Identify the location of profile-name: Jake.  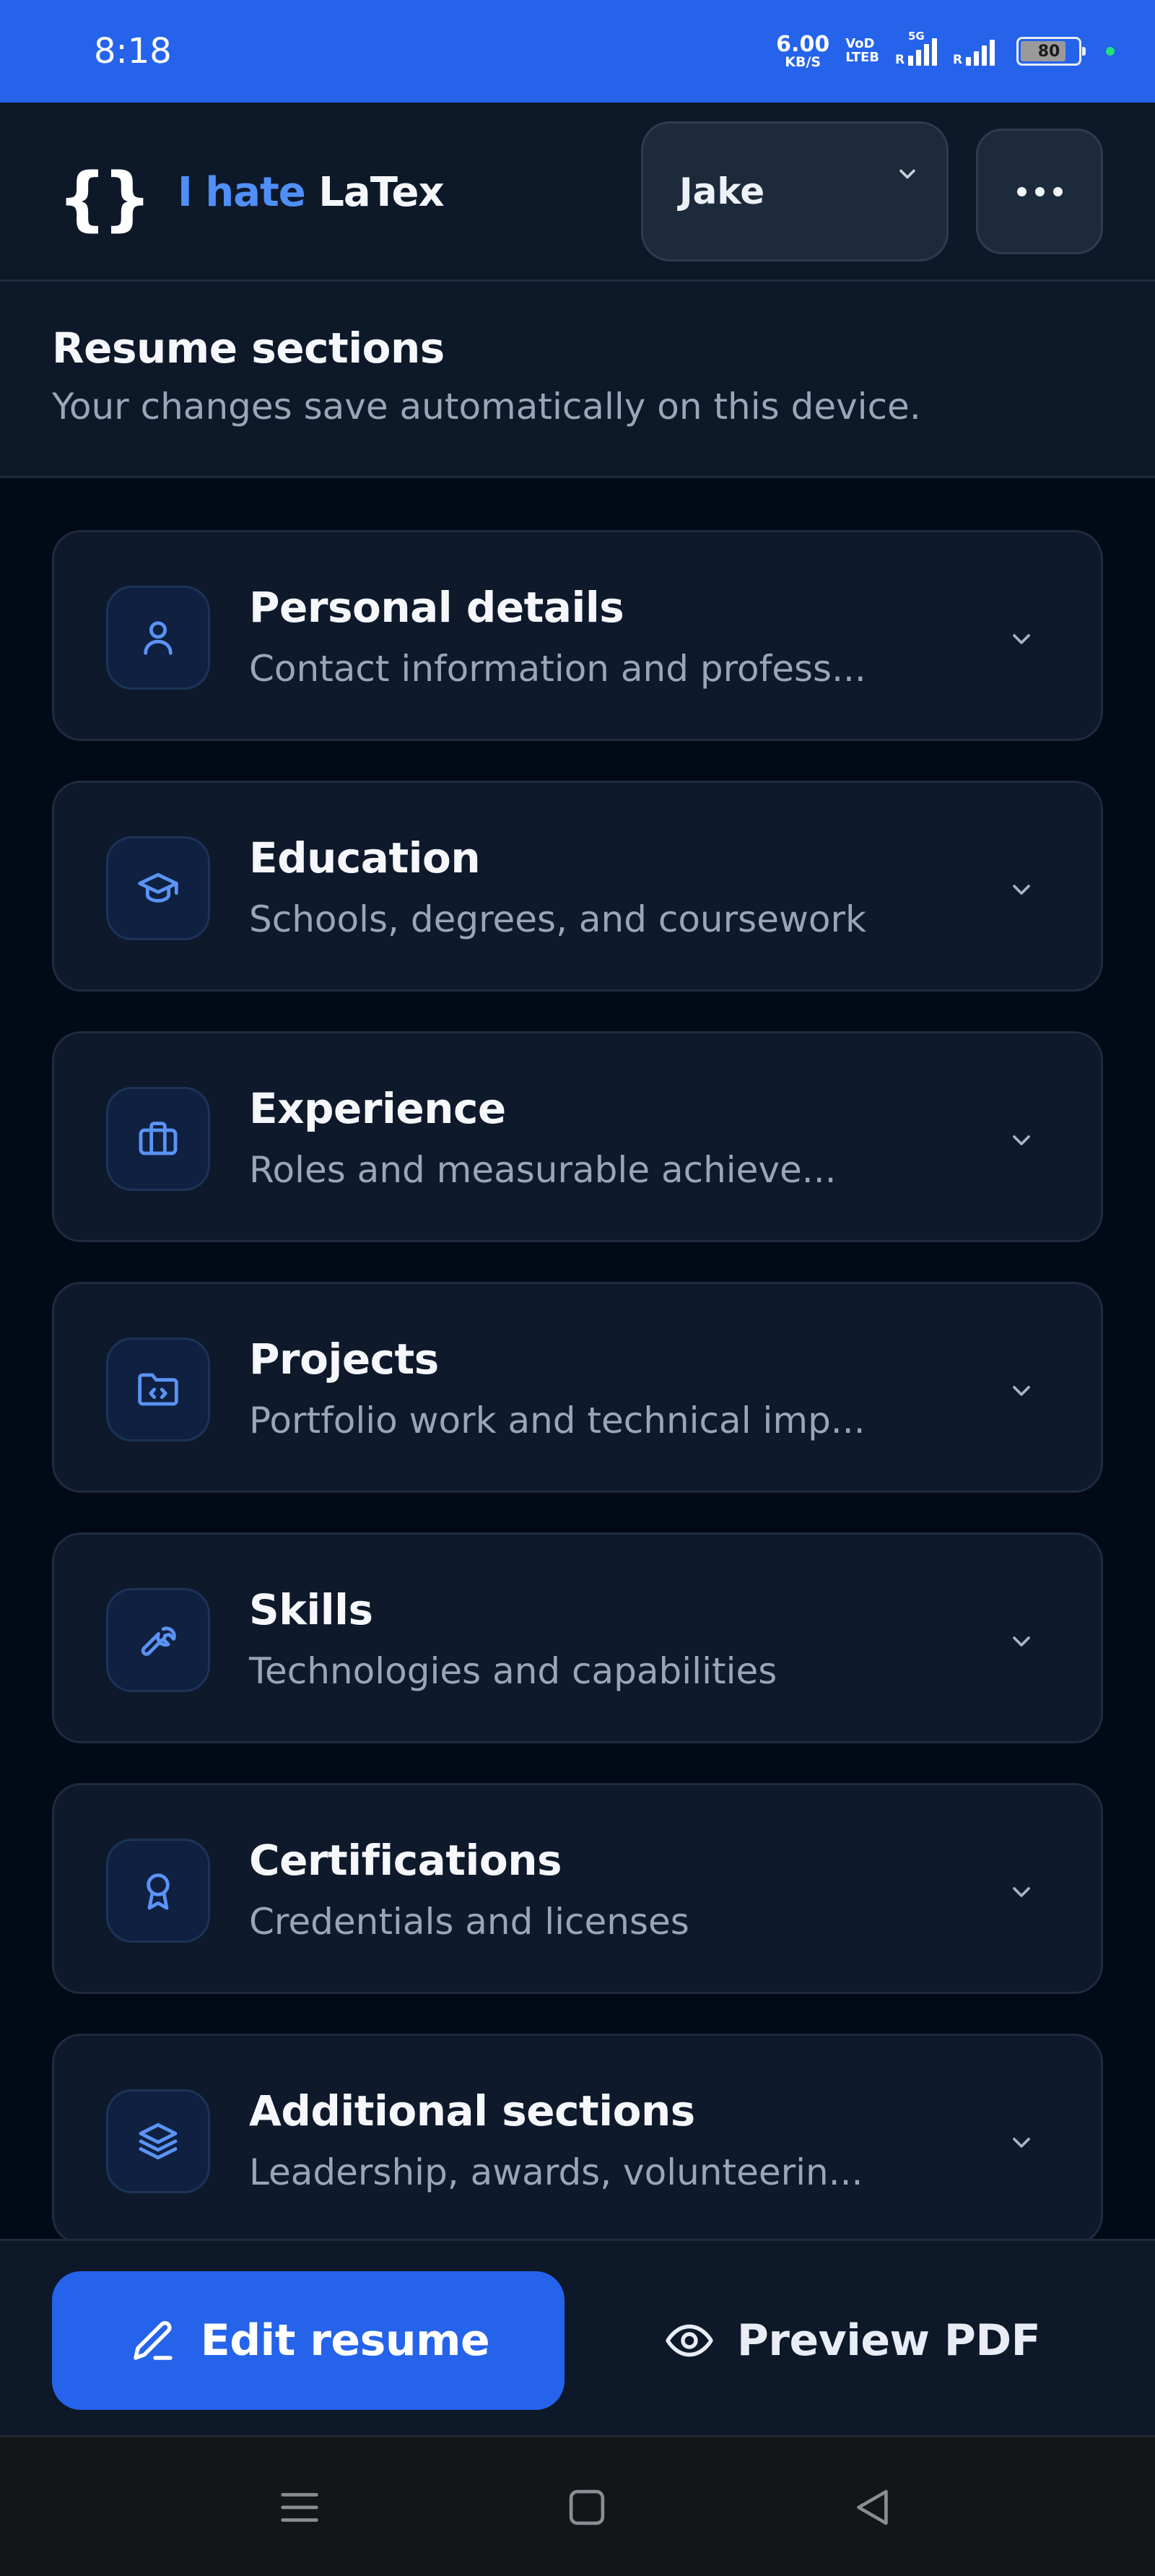
(722, 191).